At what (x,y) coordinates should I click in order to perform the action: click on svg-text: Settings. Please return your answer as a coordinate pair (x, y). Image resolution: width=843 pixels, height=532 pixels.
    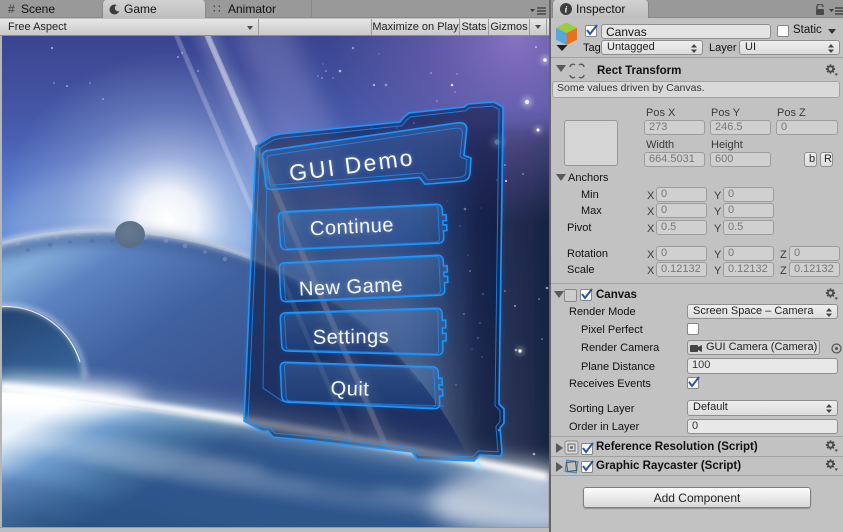
    Looking at the image, I should click on (351, 337).